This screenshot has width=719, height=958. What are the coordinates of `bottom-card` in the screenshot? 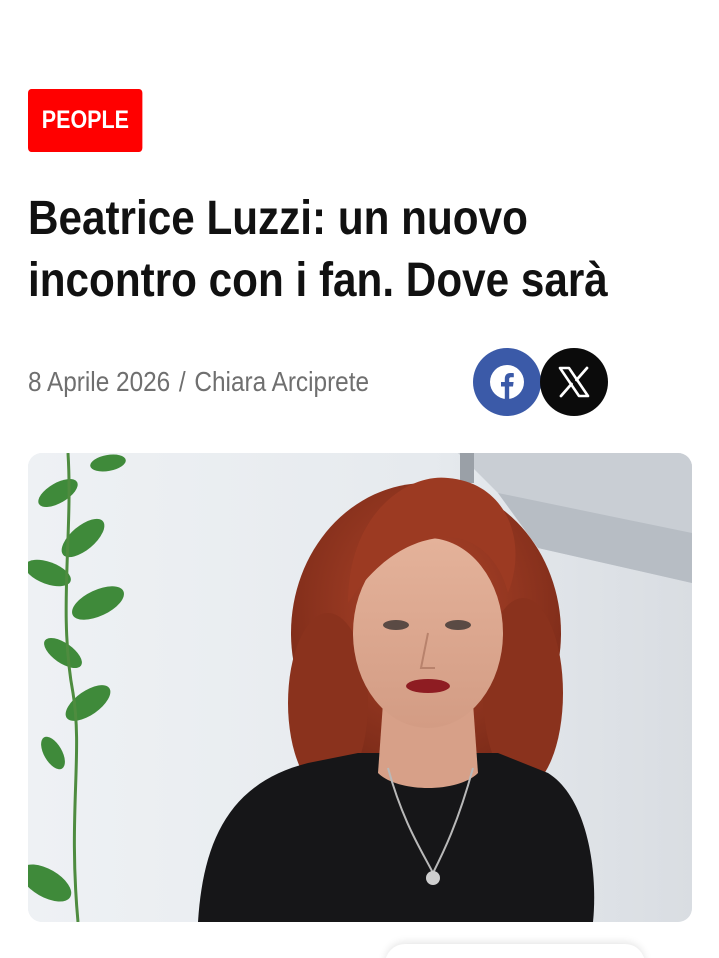 It's located at (515, 951).